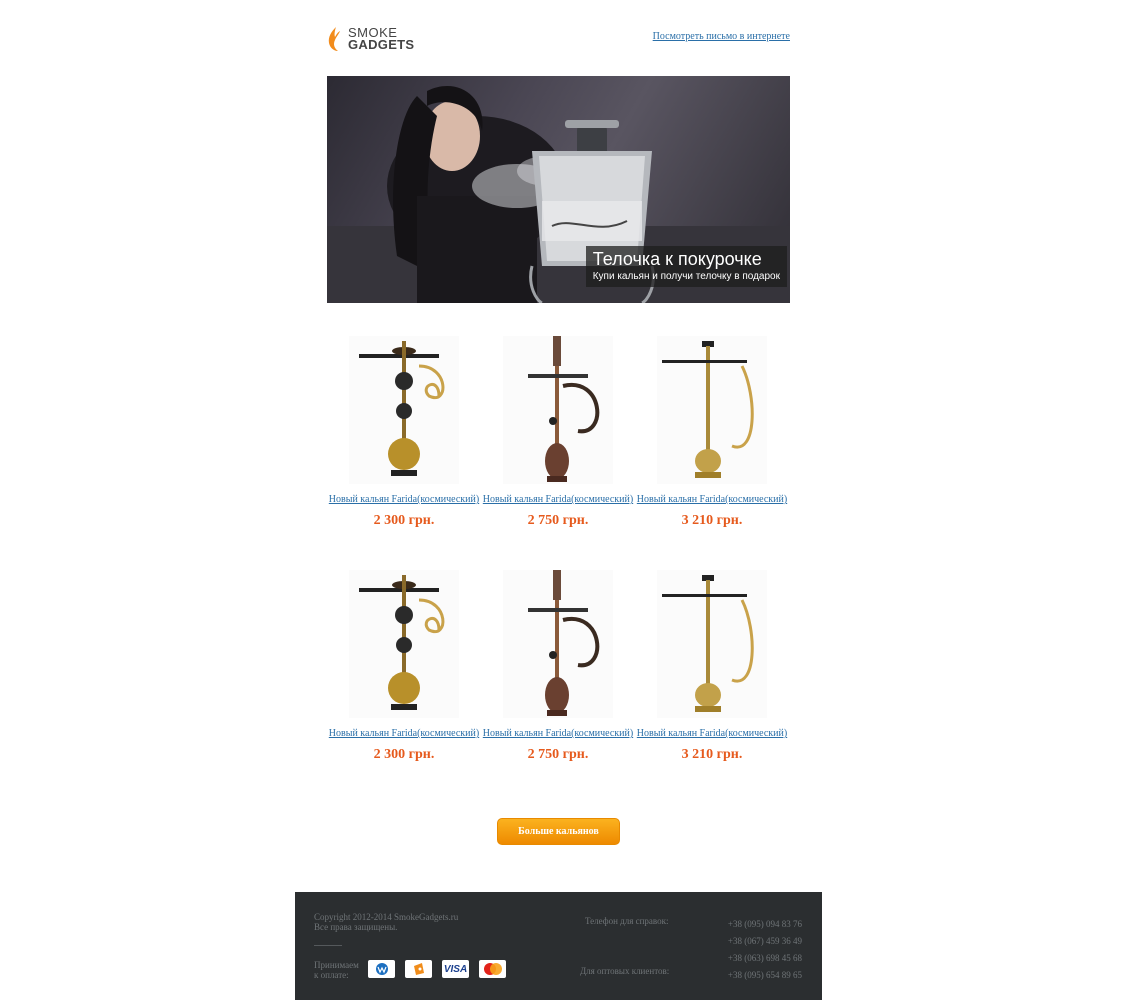 The image size is (1124, 1000). Describe the element at coordinates (765, 941) in the screenshot. I see `phone-number: +38 (067) 459 36 49` at that location.